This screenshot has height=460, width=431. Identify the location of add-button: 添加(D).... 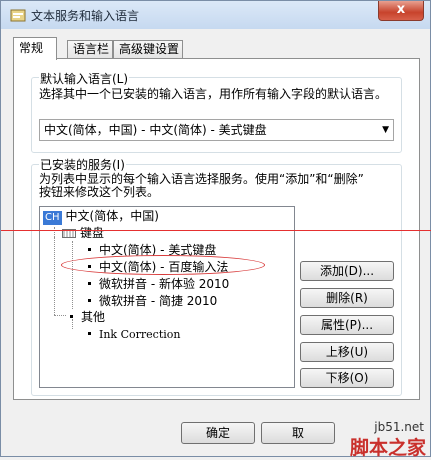
(347, 271).